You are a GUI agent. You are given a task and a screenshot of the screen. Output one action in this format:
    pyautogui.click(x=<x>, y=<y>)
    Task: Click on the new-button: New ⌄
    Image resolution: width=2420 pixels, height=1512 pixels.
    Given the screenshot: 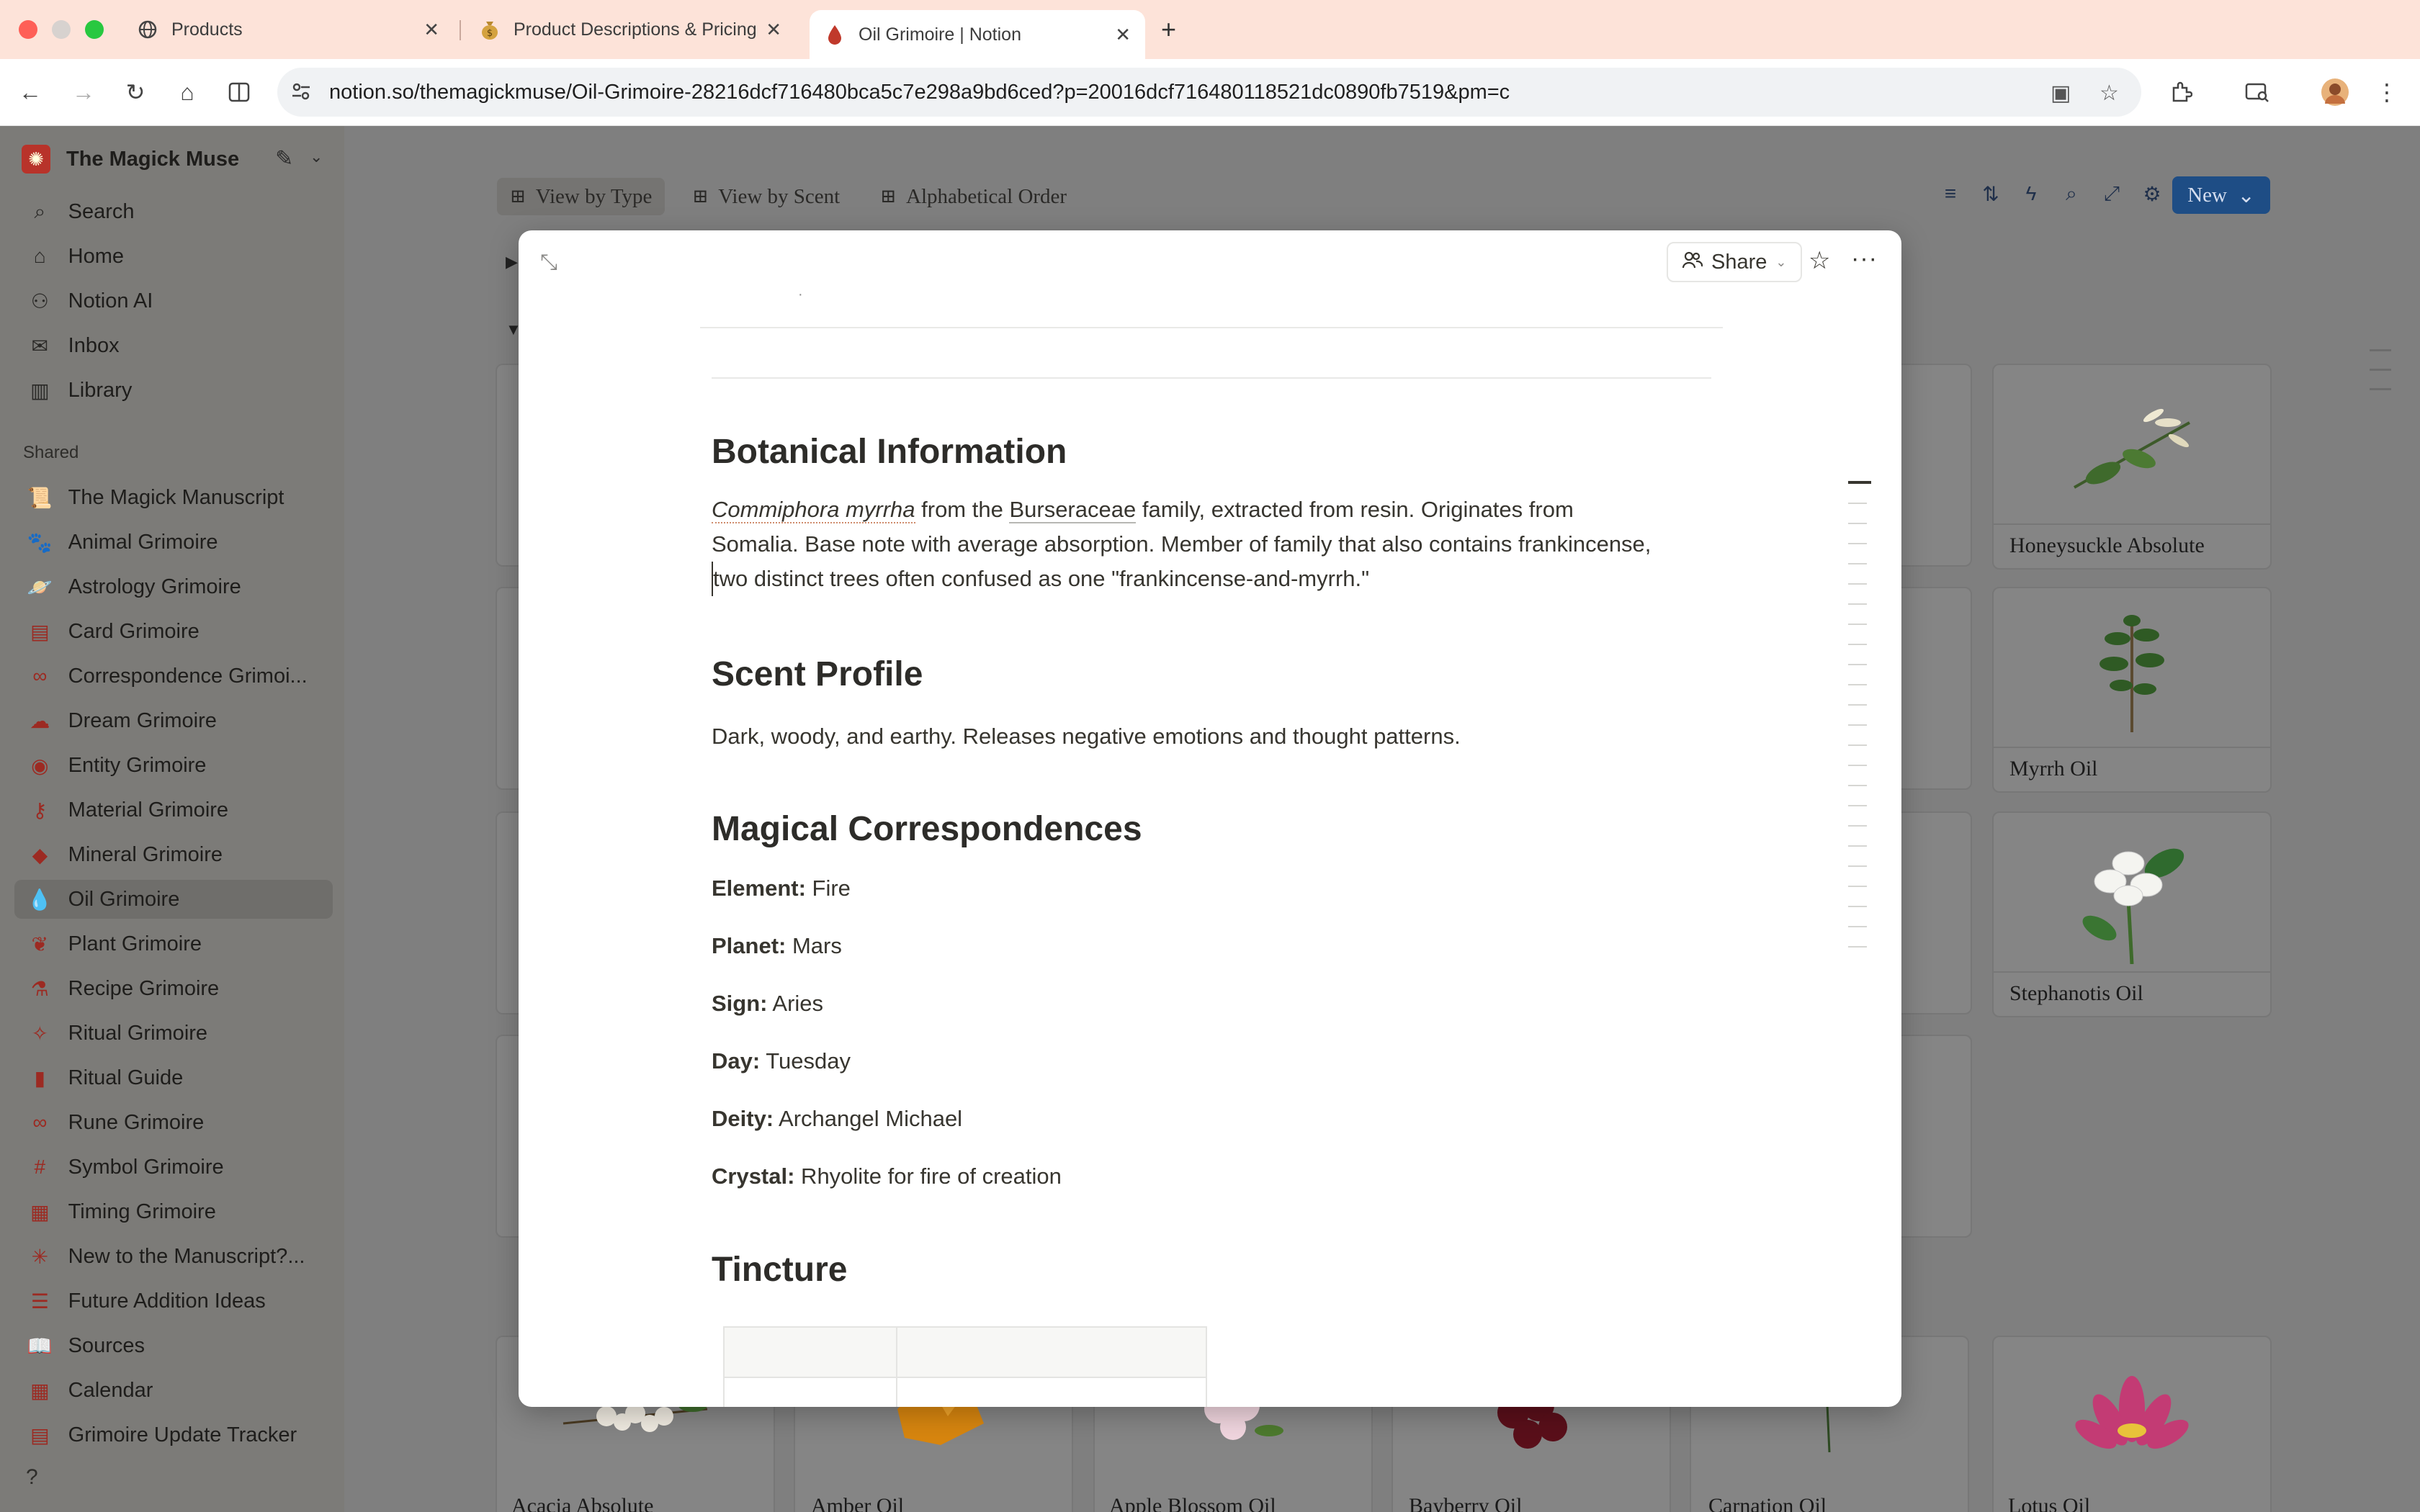 What is the action you would take?
    pyautogui.click(x=2221, y=195)
    